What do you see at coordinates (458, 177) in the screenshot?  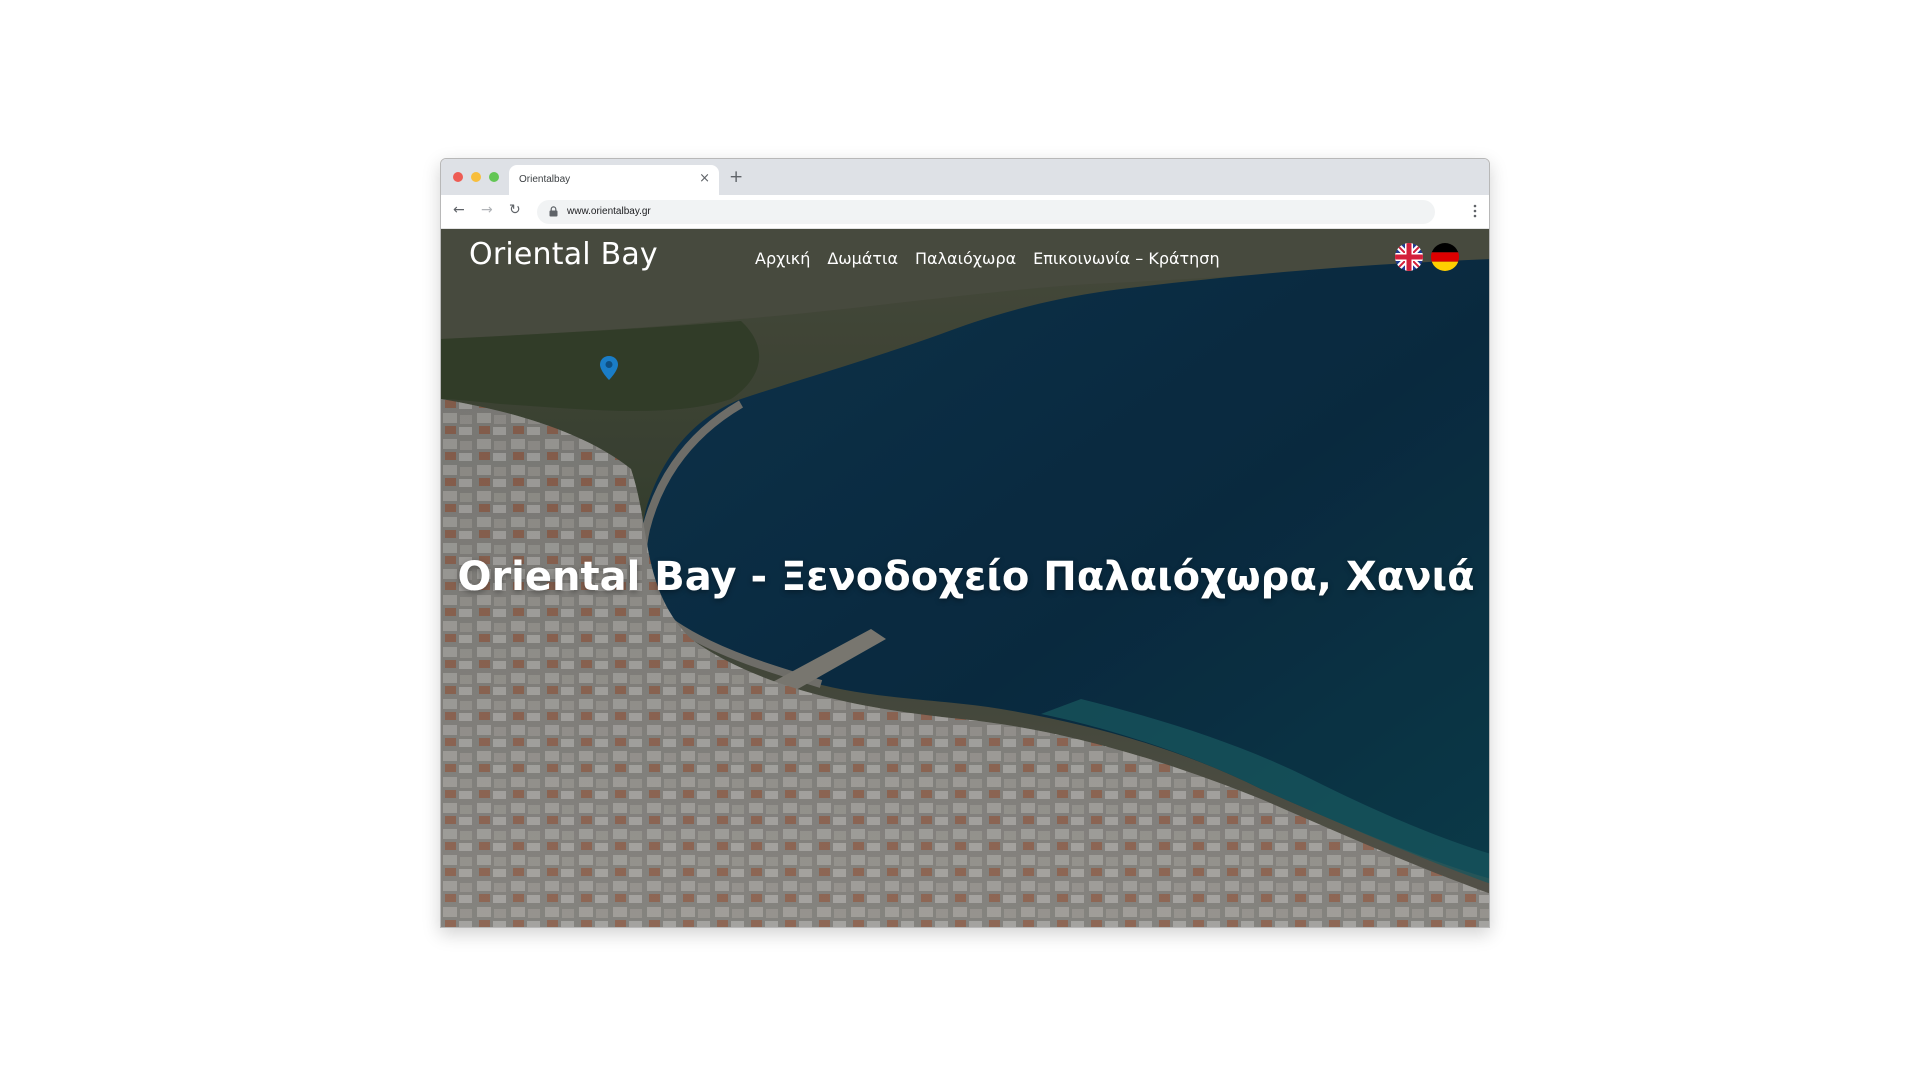 I see `close-window-icon` at bounding box center [458, 177].